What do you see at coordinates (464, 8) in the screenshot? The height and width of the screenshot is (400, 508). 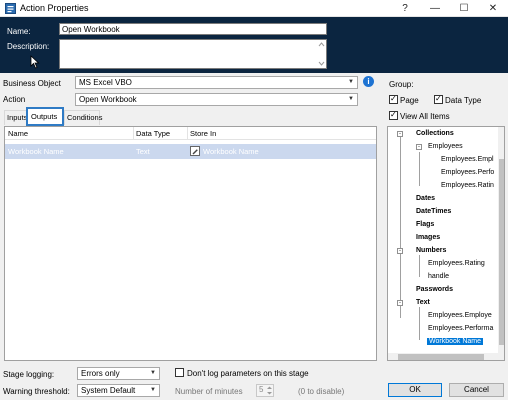 I see `maximize-button: ☐` at bounding box center [464, 8].